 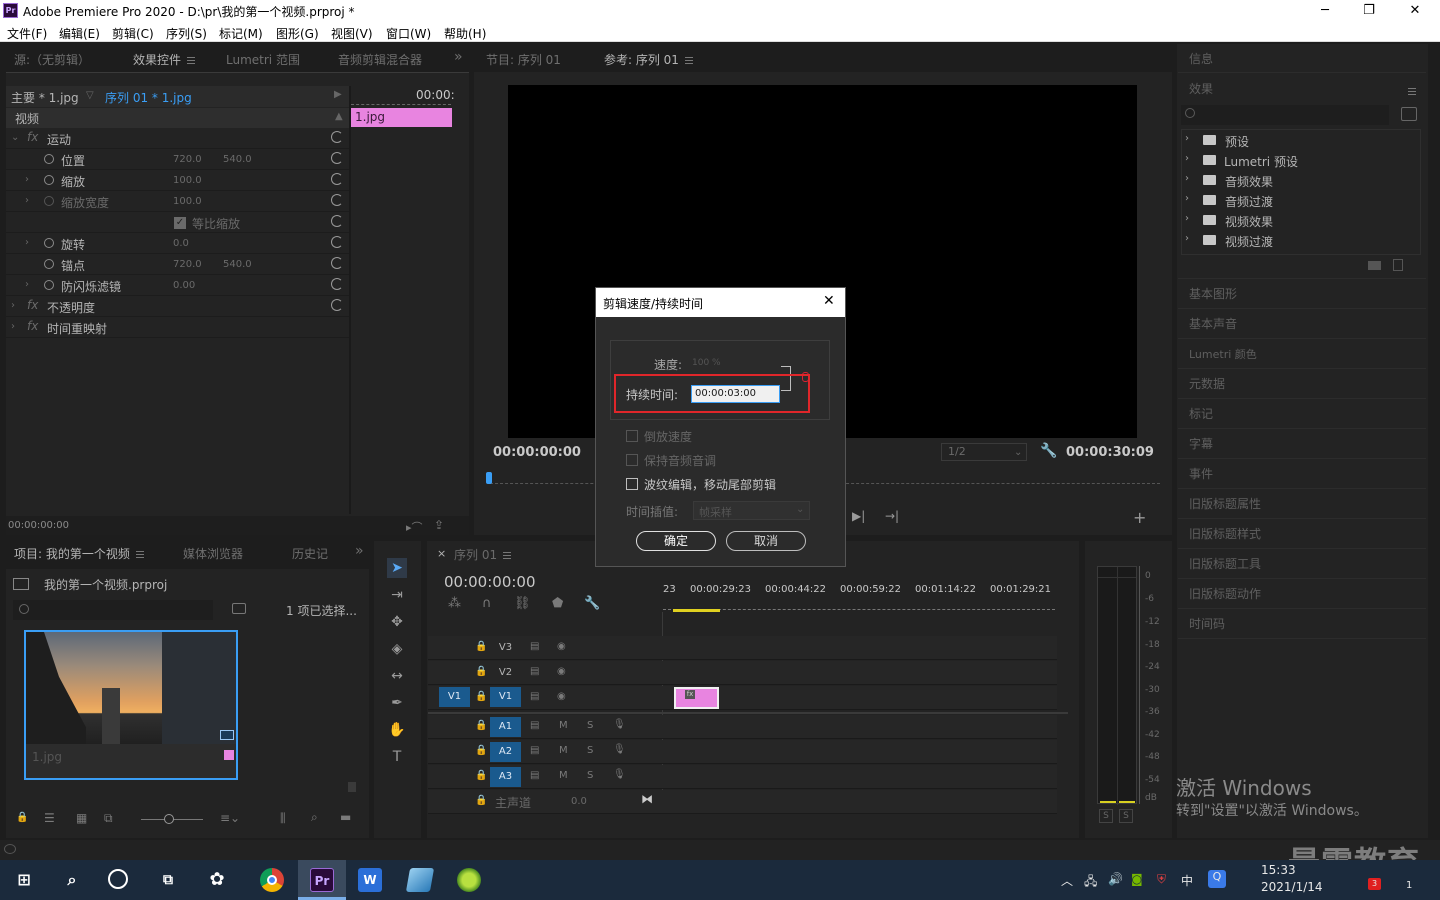 I want to click on effects-panel-title: 效果, so click(x=1201, y=88).